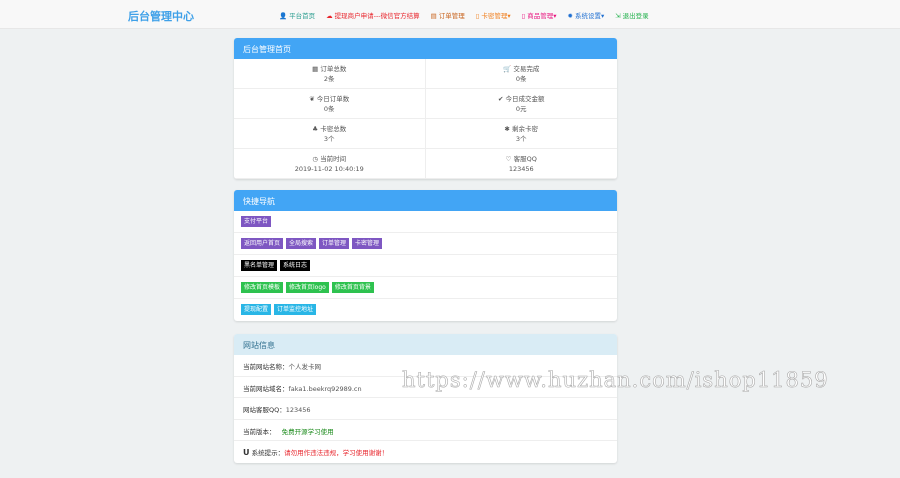 Image resolution: width=900 pixels, height=478 pixels. What do you see at coordinates (525, 99) in the screenshot?
I see `stat-label: 今日成交金额` at bounding box center [525, 99].